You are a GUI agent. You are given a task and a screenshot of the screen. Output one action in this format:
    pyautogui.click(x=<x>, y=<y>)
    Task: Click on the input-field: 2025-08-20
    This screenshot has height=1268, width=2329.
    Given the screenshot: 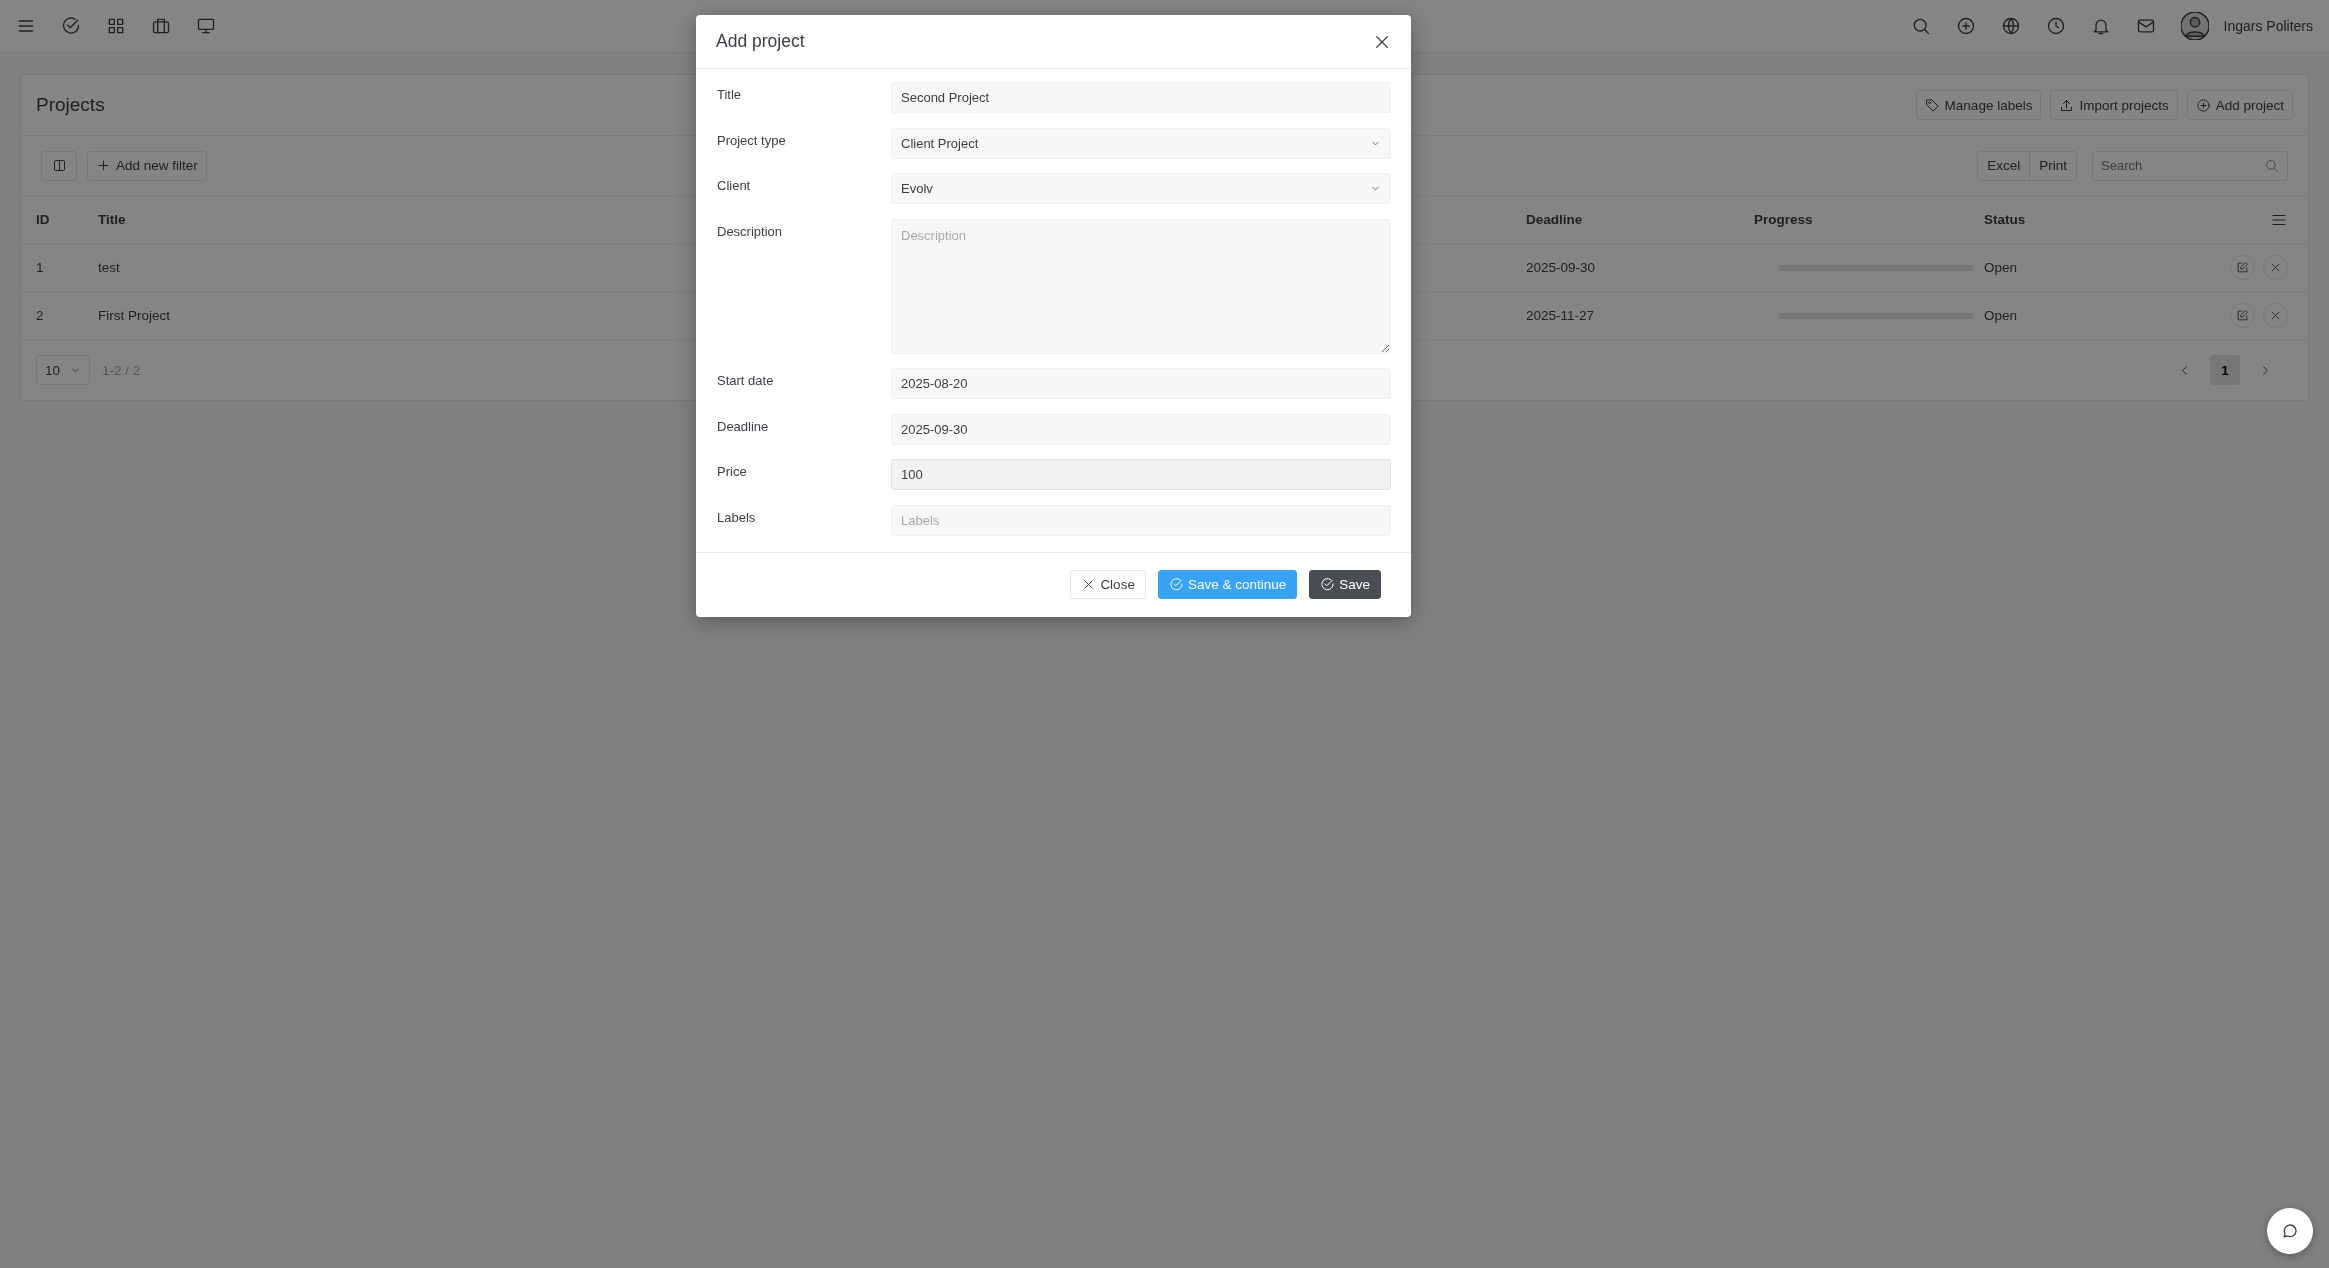 What is the action you would take?
    pyautogui.click(x=1141, y=383)
    